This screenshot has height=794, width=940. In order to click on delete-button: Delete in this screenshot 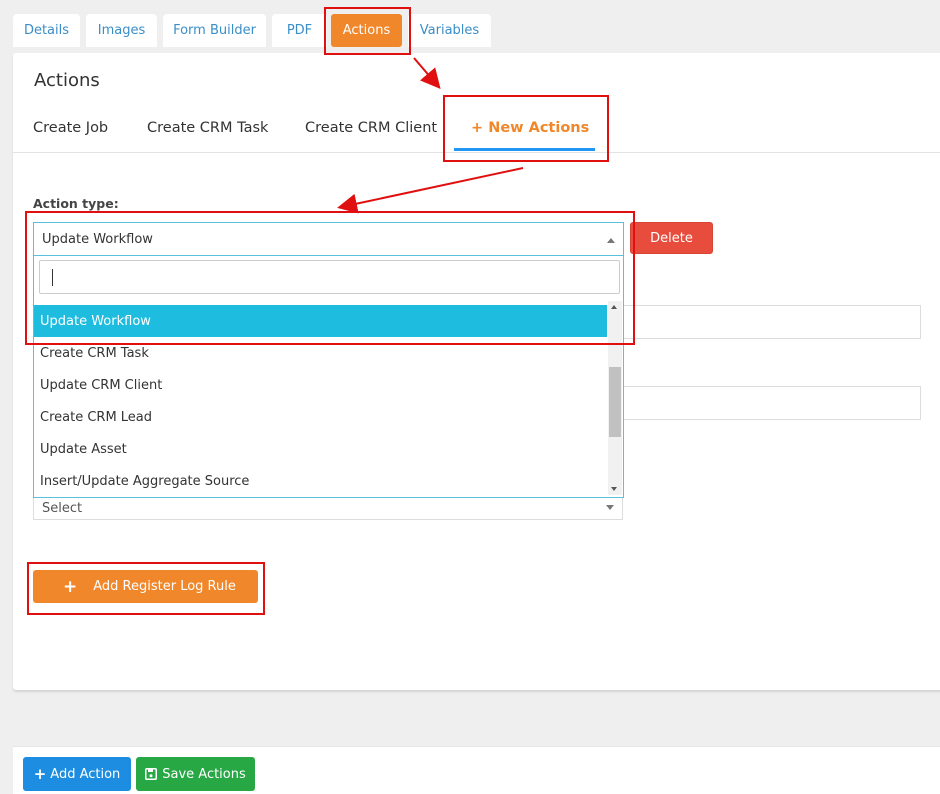, I will do `click(671, 238)`.